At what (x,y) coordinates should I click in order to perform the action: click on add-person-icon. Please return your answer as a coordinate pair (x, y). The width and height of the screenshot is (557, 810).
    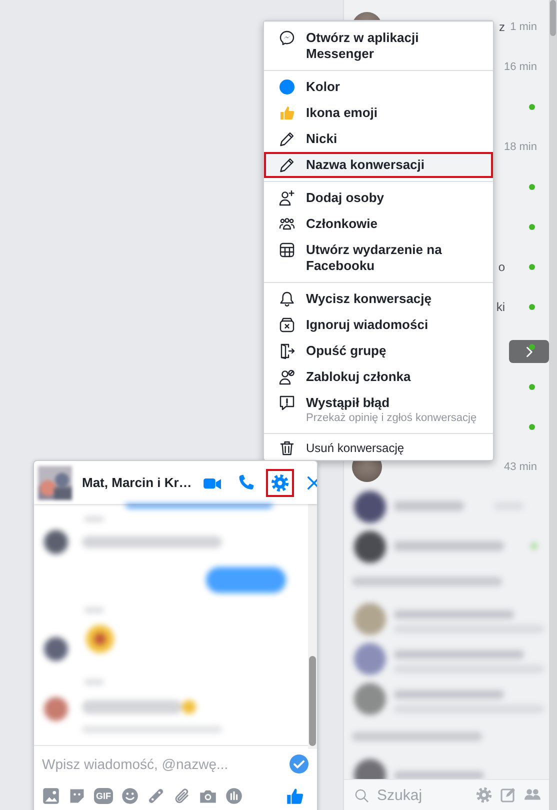
    Looking at the image, I should click on (287, 198).